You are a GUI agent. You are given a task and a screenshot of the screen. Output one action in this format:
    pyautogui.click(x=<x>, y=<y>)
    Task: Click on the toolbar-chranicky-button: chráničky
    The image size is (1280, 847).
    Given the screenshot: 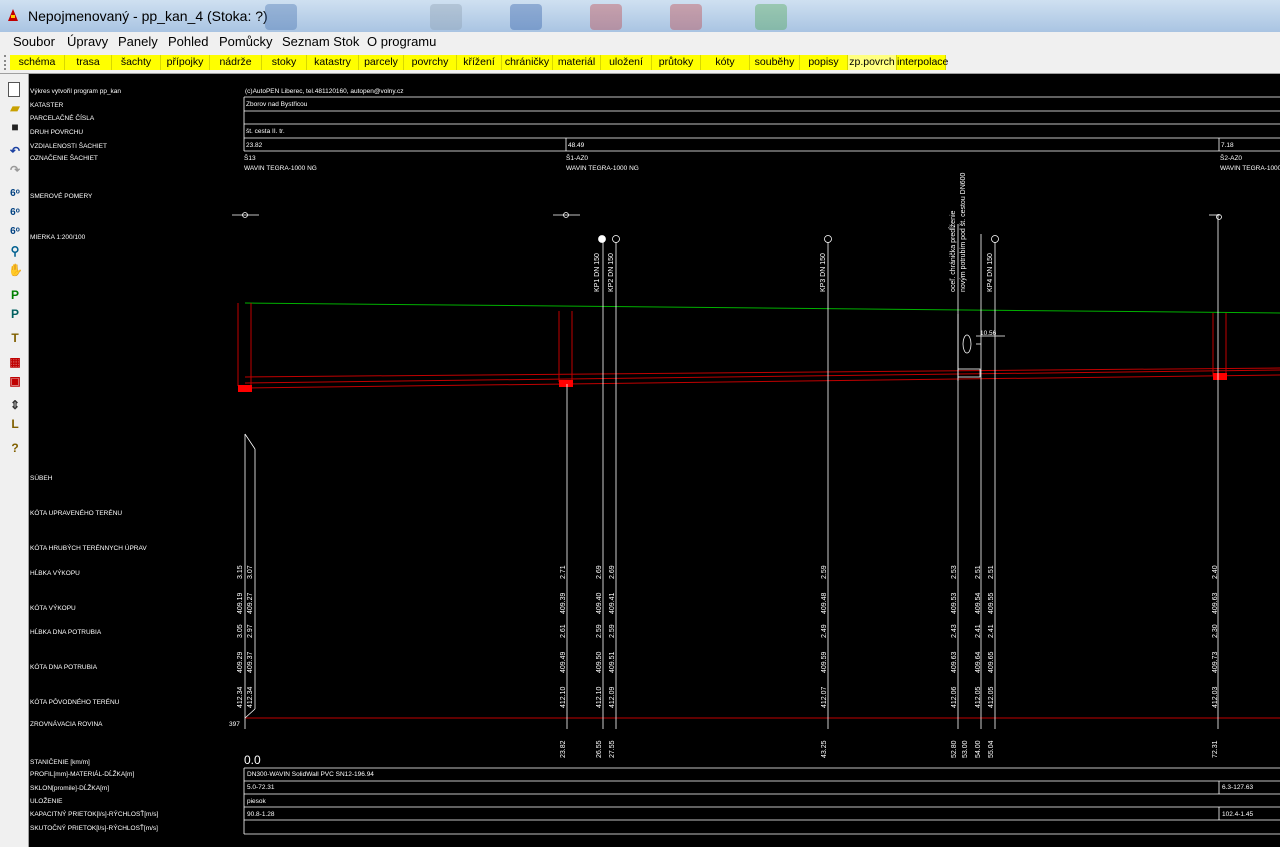 What is the action you would take?
    pyautogui.click(x=527, y=62)
    